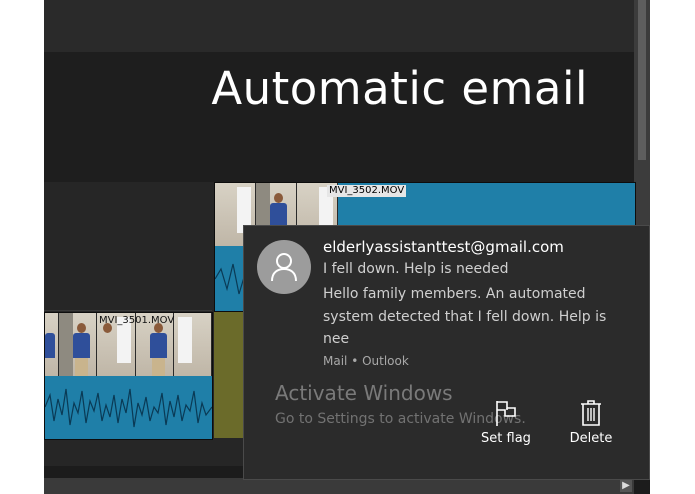 The image size is (695, 494). I want to click on desktop-edge, so click(672, 247).